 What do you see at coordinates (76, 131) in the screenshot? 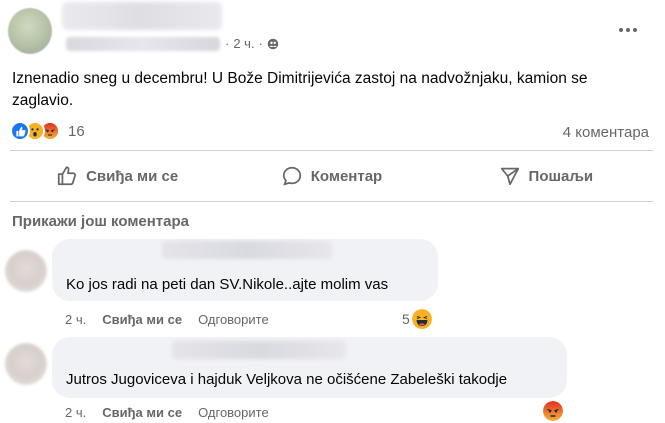
I see `reactions-count: 16` at bounding box center [76, 131].